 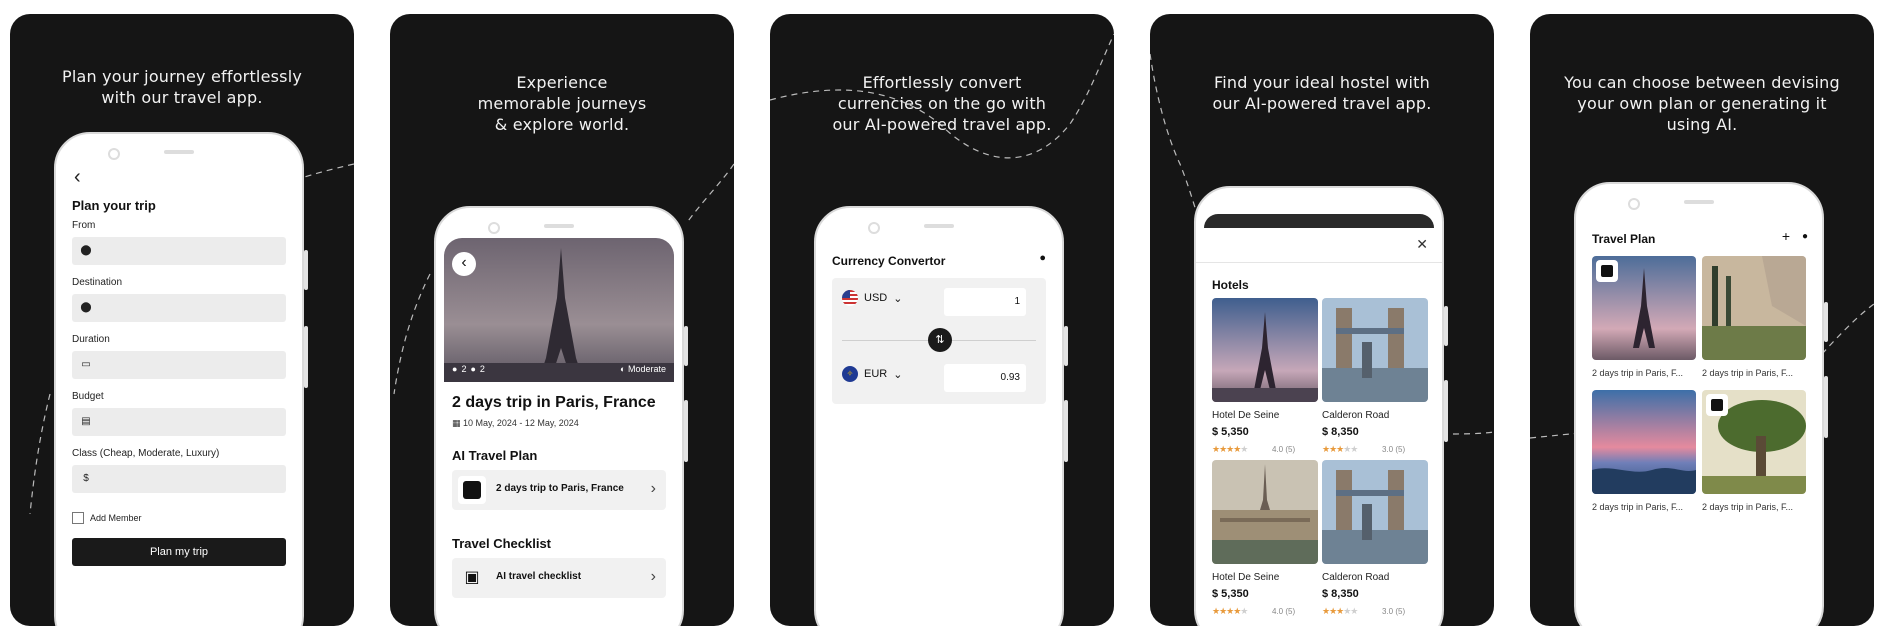 I want to click on eu-flag-icon: ✧, so click(x=850, y=374).